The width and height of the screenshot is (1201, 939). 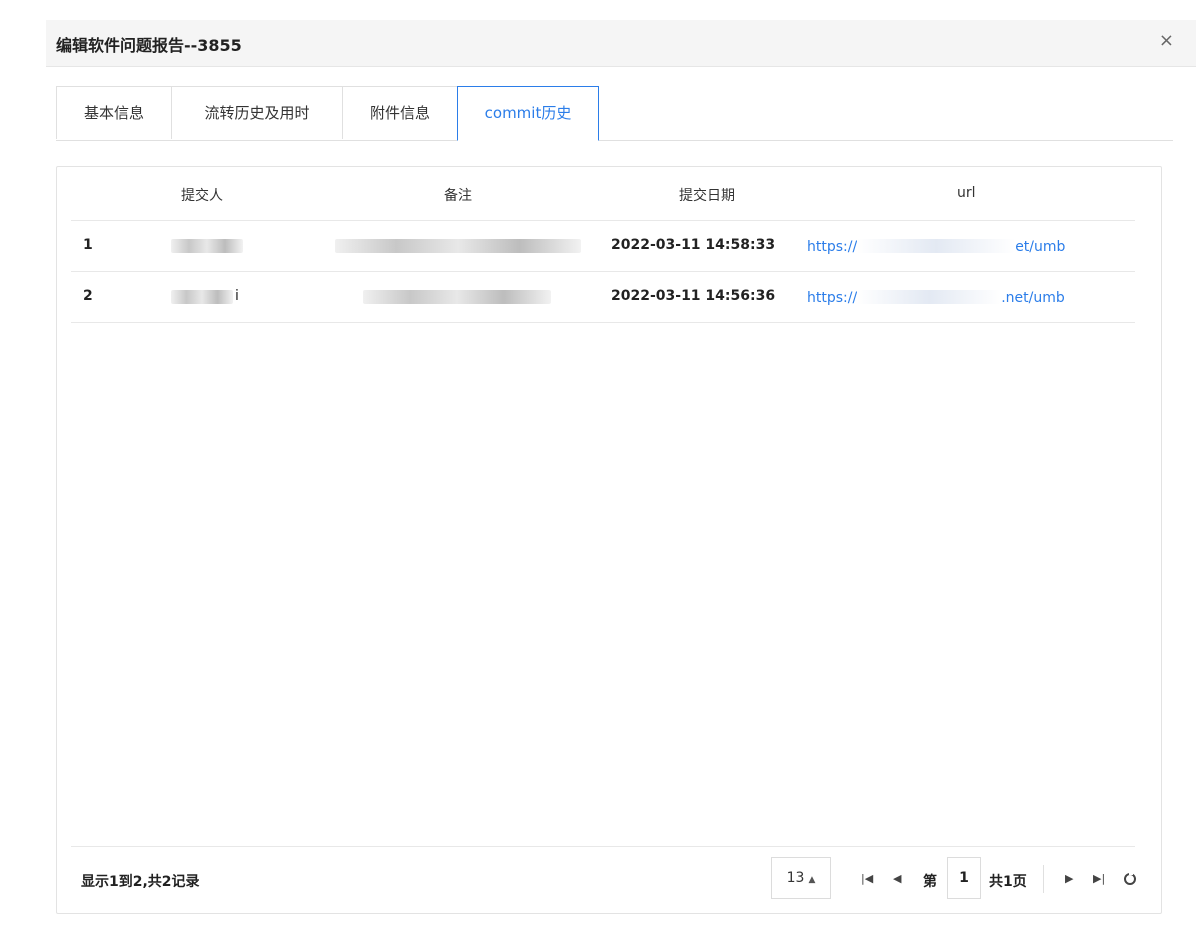 I want to click on last-page-icon: ▶|, so click(x=1099, y=878).